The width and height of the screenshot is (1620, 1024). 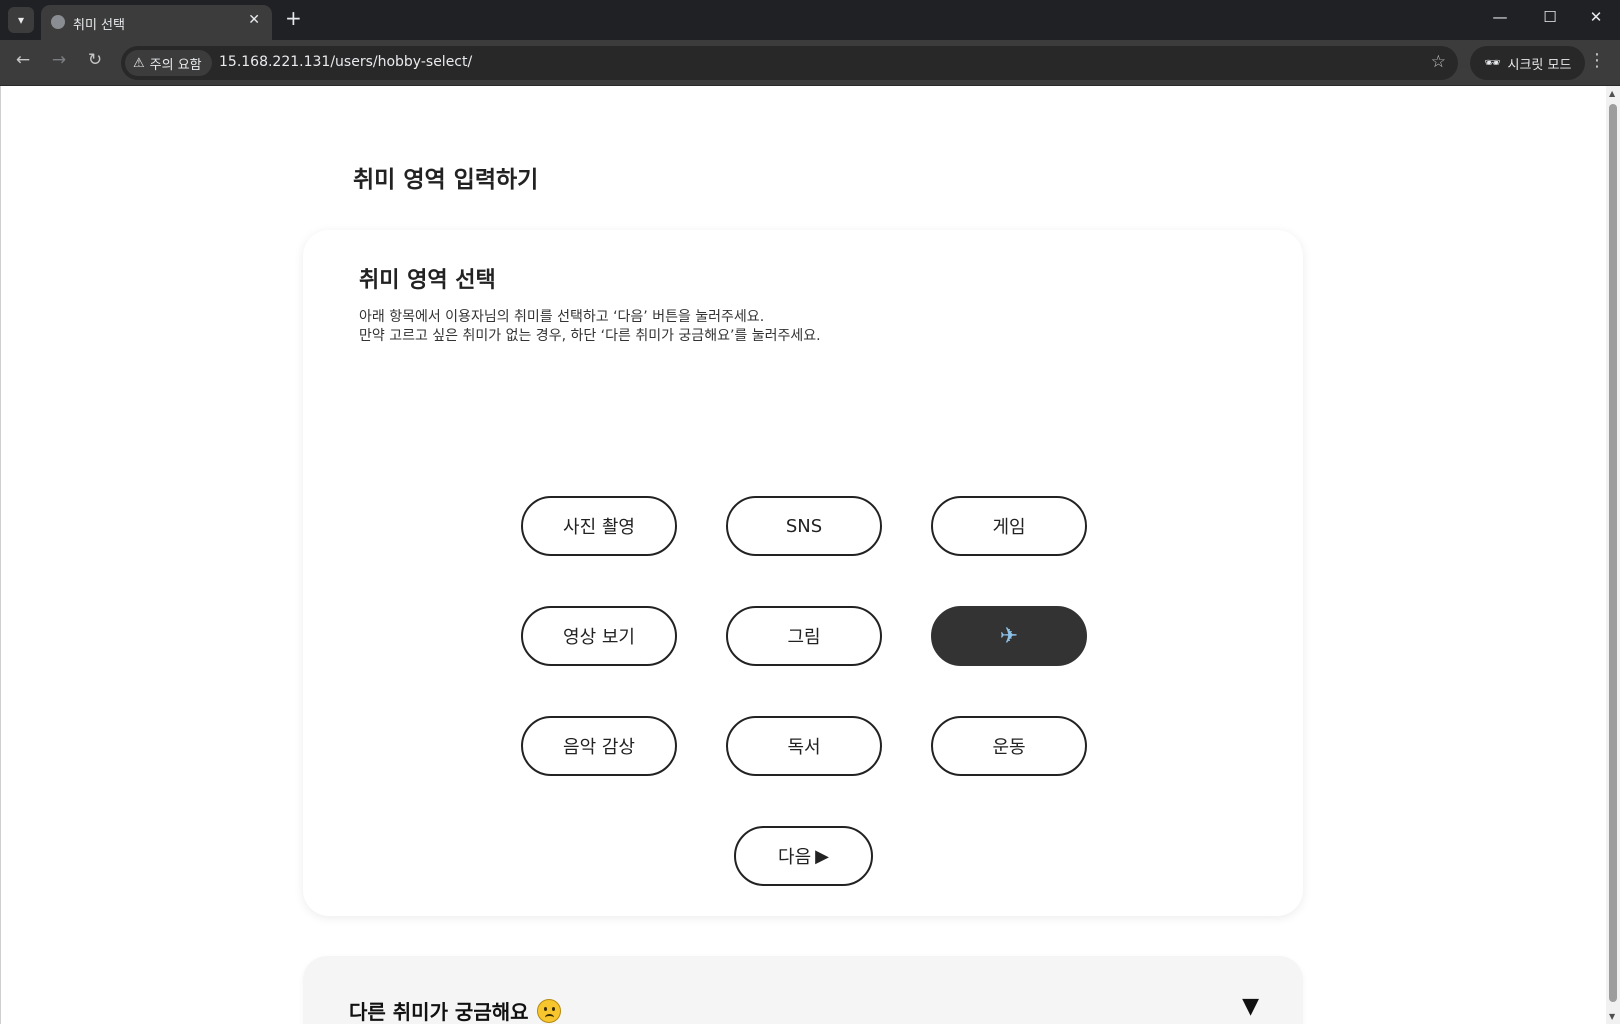 What do you see at coordinates (804, 746) in the screenshot?
I see `hobby-button-reading: 독서` at bounding box center [804, 746].